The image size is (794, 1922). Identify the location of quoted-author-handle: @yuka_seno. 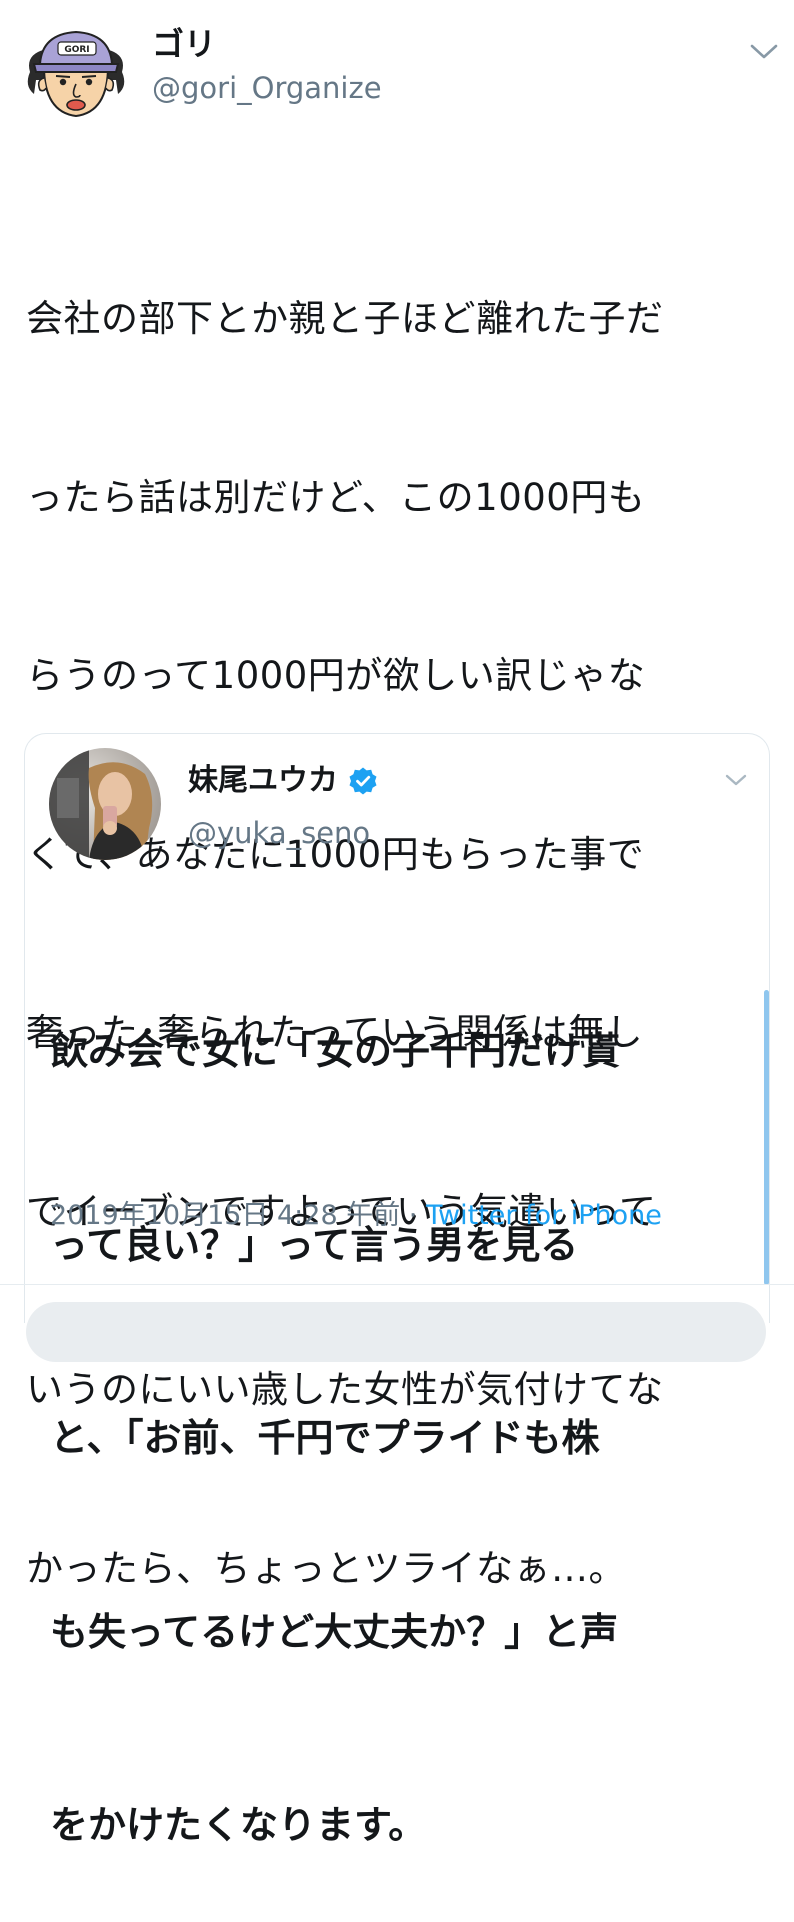
(279, 833).